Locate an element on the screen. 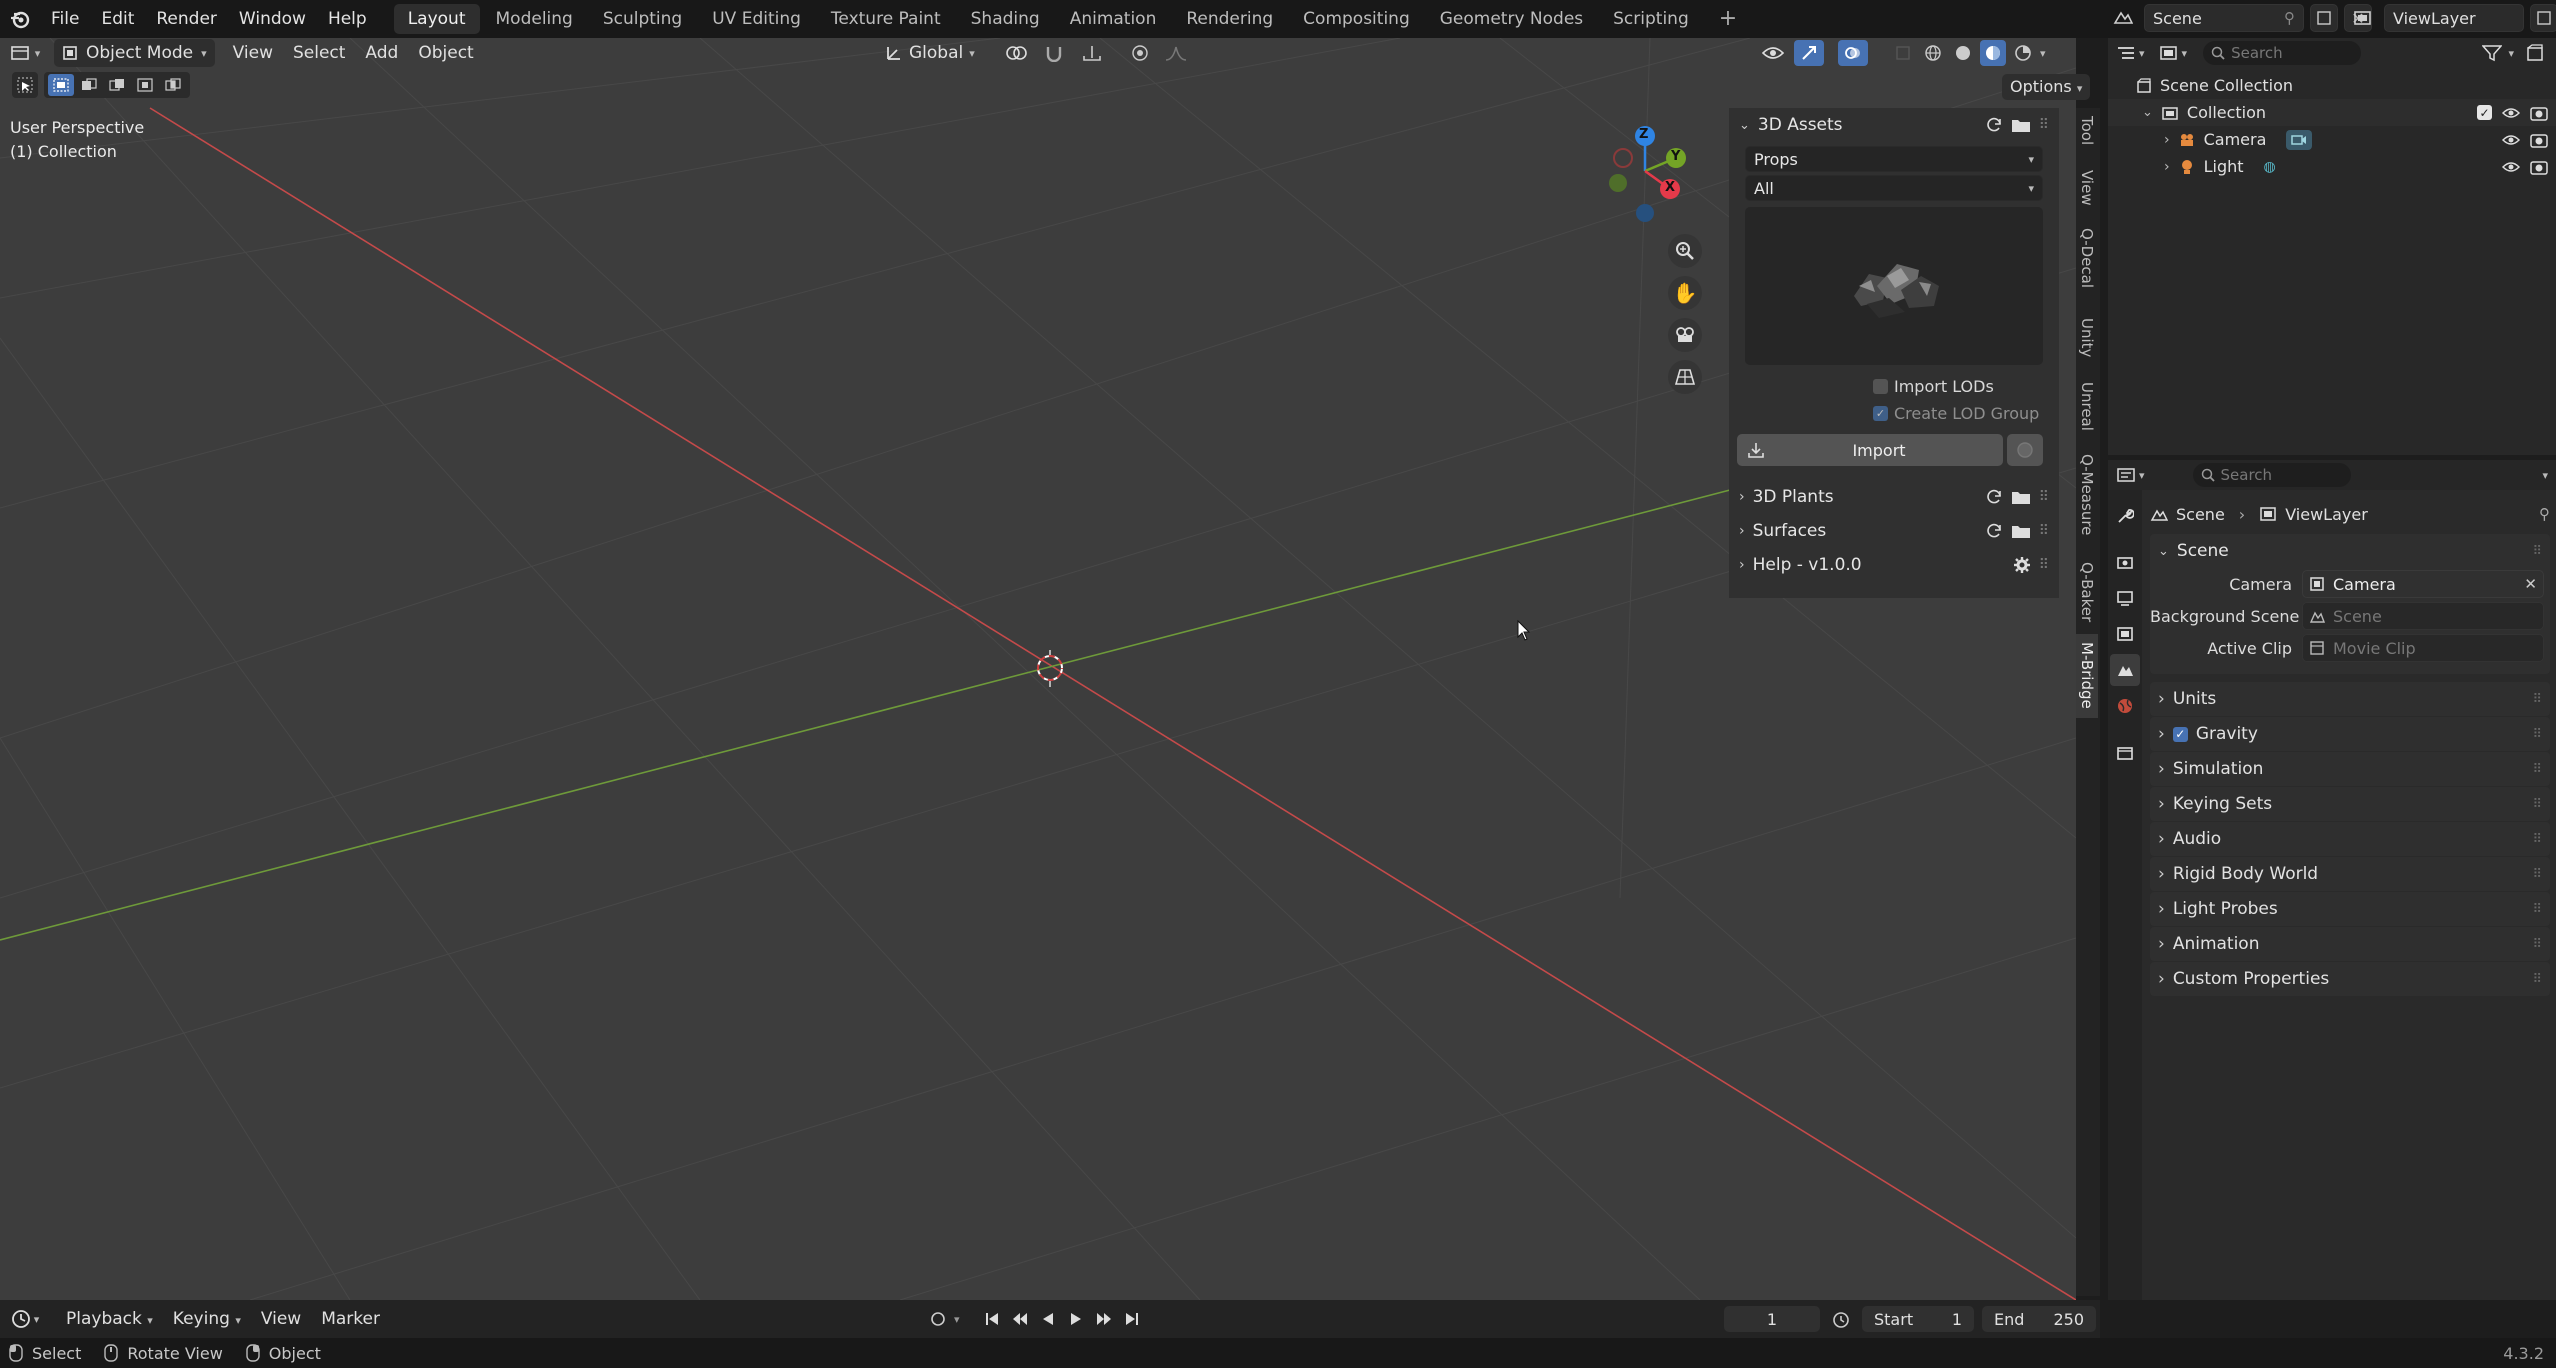 This screenshot has height=1368, width=2556. create-lod-group-checkbox: ✓ Create LOD Group is located at coordinates (1966, 413).